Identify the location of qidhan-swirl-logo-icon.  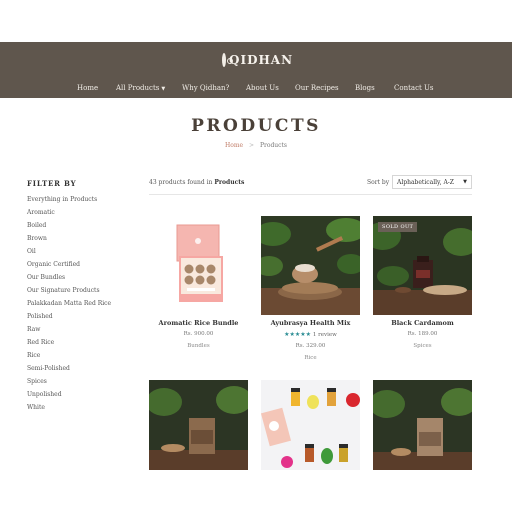
(227, 60).